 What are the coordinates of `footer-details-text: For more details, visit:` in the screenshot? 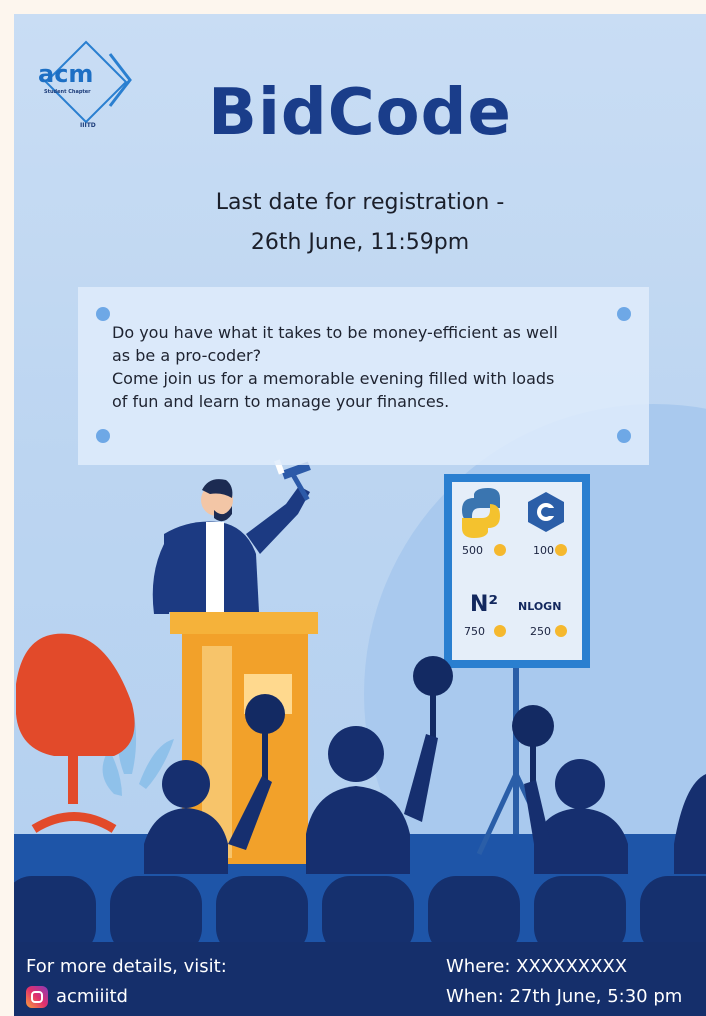 It's located at (126, 966).